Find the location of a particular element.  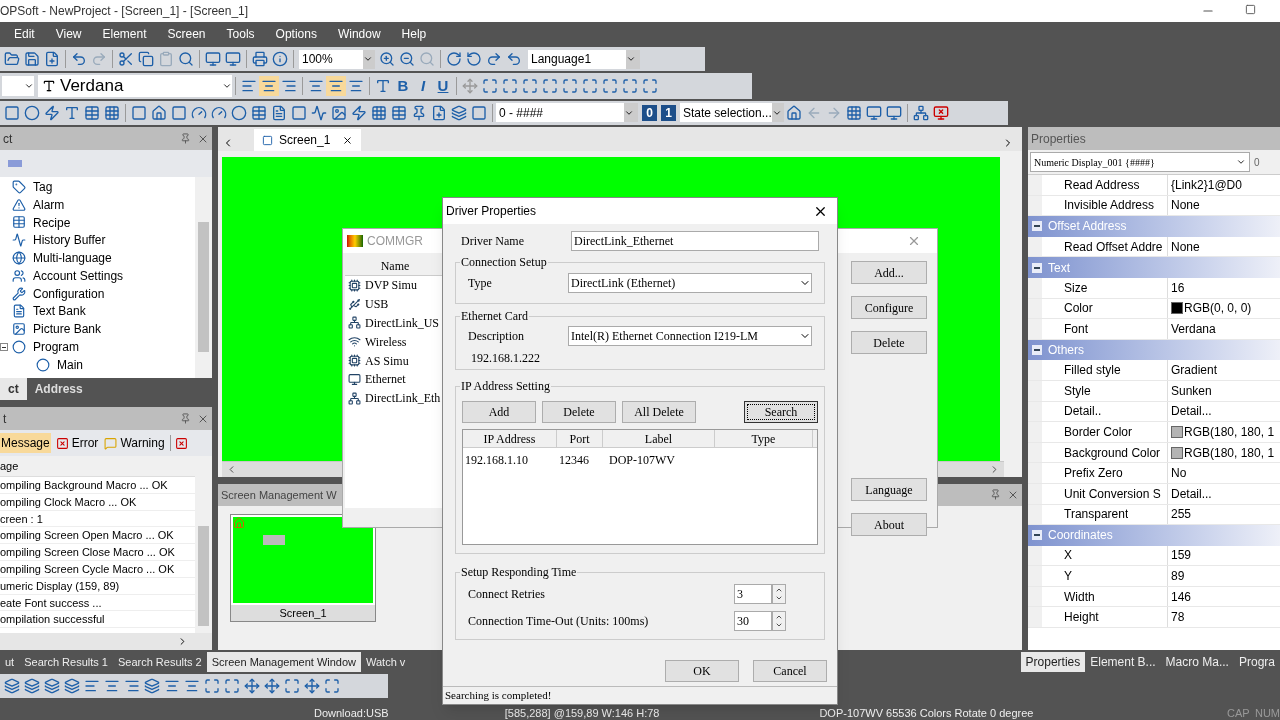

driver-item: DVP Simu is located at coordinates (391, 285).